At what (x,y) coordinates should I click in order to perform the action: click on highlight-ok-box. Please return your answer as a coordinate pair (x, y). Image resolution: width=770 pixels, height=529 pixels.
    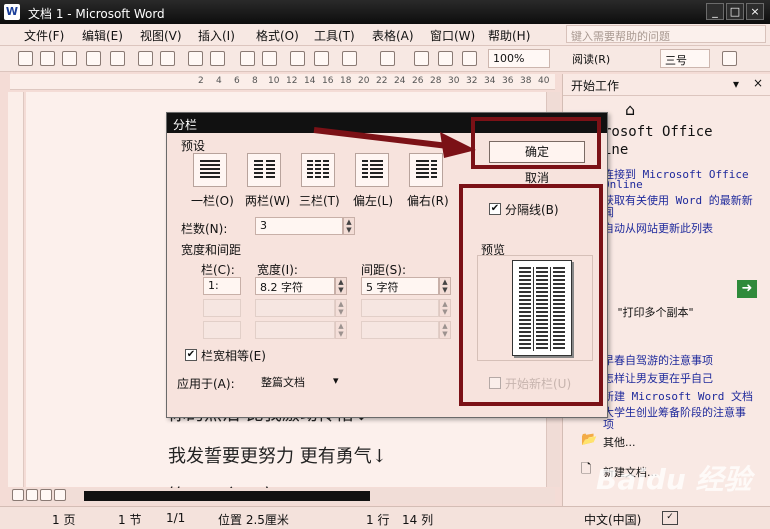
    Looking at the image, I should click on (536, 143).